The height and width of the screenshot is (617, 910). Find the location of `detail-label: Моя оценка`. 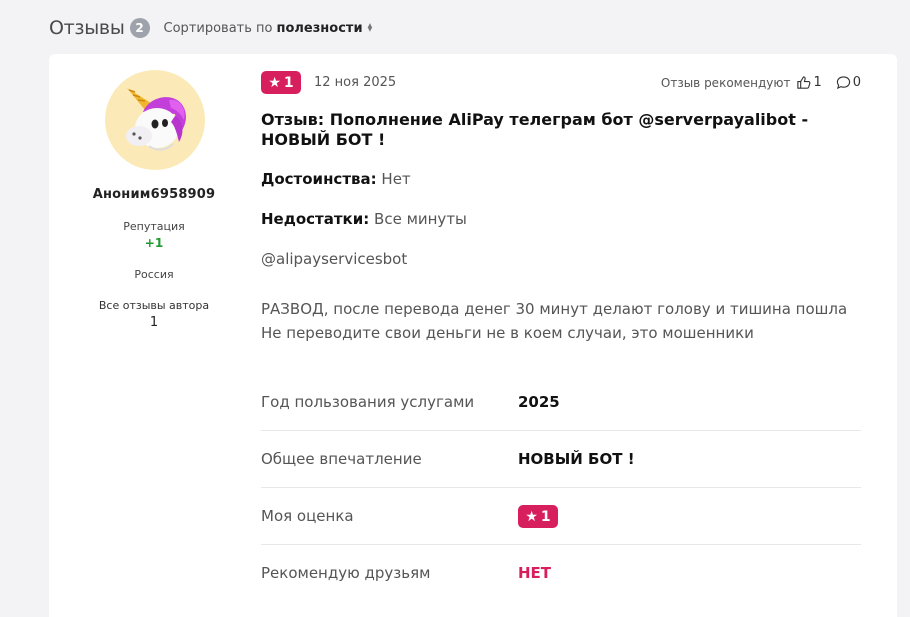

detail-label: Моя оценка is located at coordinates (307, 516).